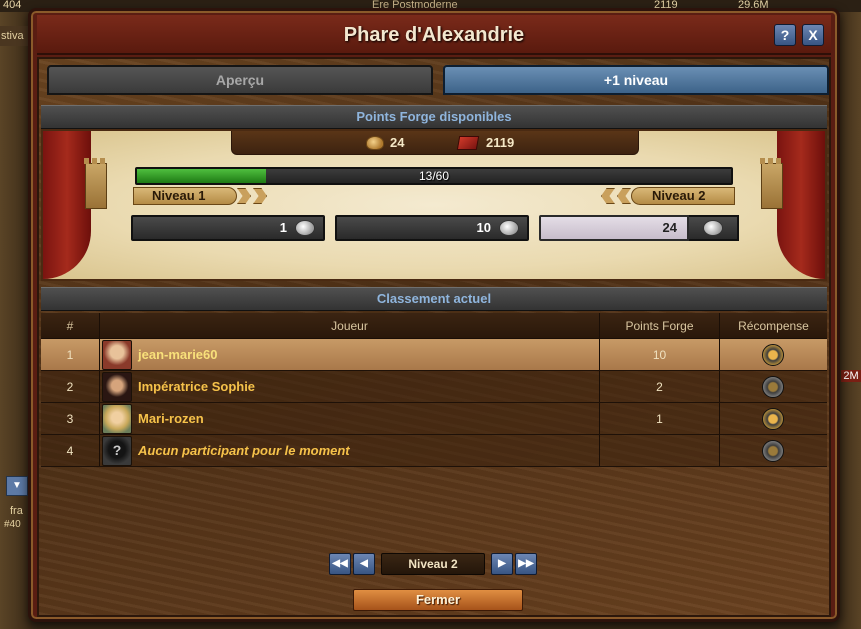 This screenshot has width=861, height=629. I want to click on row-rank: 3, so click(70, 419).